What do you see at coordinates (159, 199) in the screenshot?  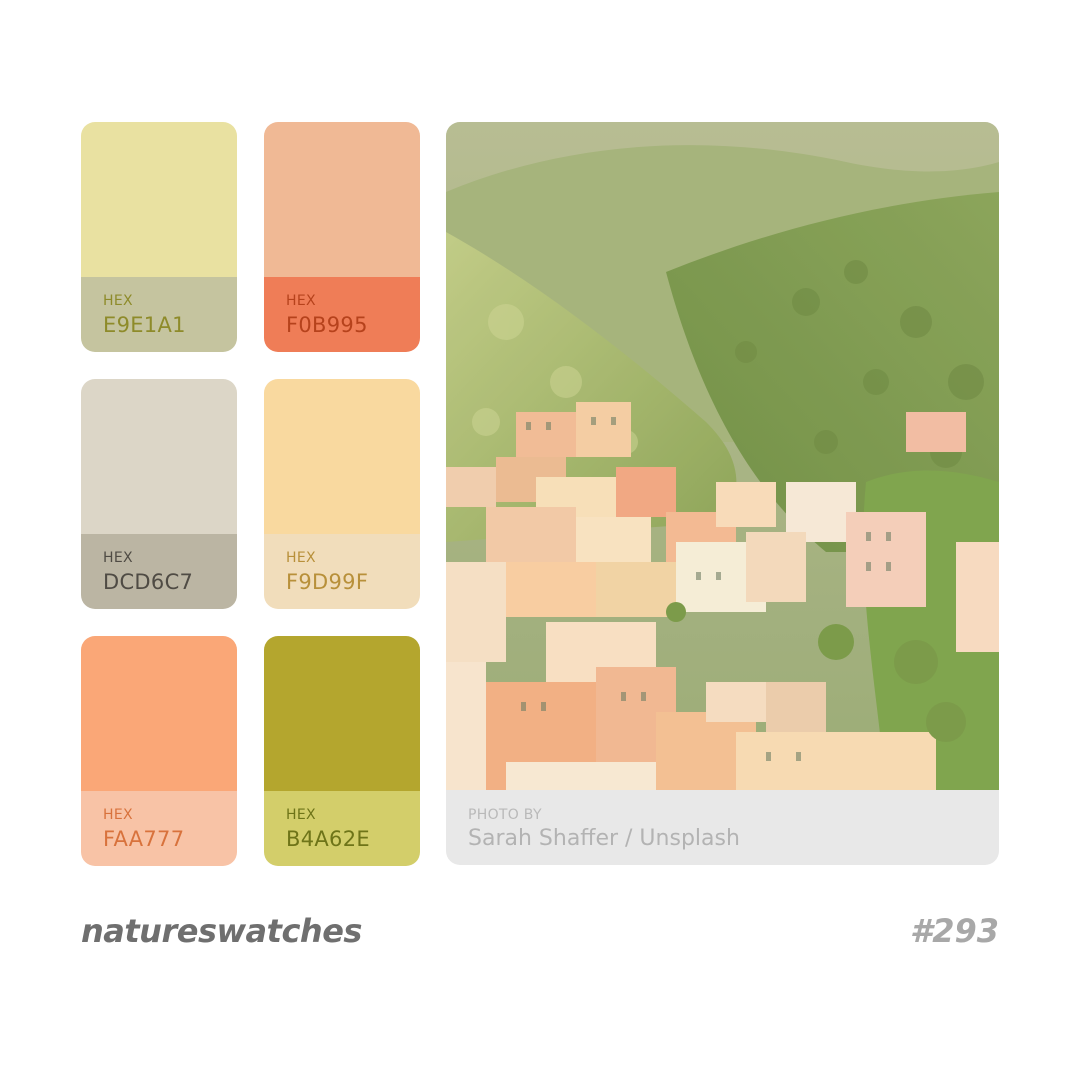 I see `swatch-1-color` at bounding box center [159, 199].